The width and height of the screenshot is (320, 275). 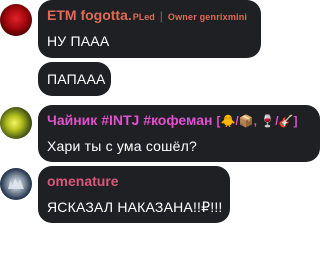 What do you see at coordinates (83, 181) in the screenshot?
I see `sender-name: omenature` at bounding box center [83, 181].